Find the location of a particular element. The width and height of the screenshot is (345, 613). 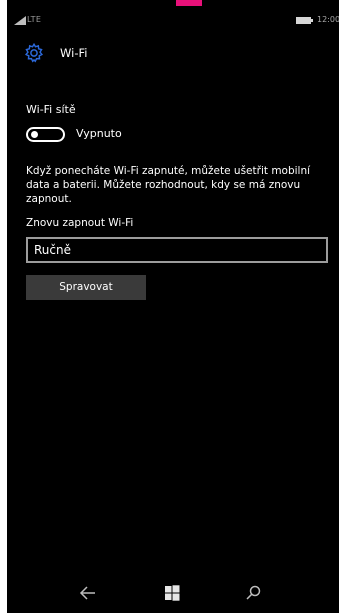

back-arrow-icon is located at coordinates (87, 593).